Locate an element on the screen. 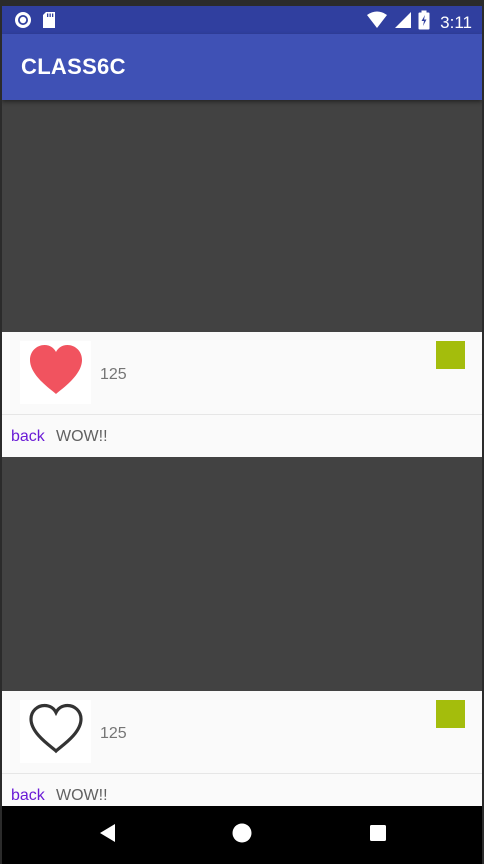 The width and height of the screenshot is (484, 864). nav-back-button is located at coordinates (108, 835).